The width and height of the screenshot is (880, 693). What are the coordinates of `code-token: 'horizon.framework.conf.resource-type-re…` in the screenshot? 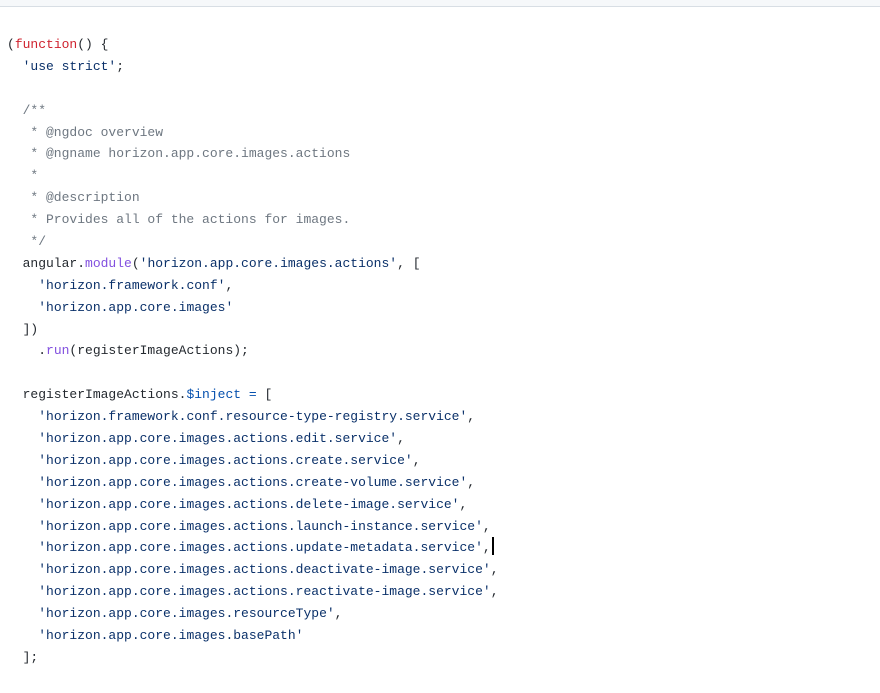 It's located at (253, 417).